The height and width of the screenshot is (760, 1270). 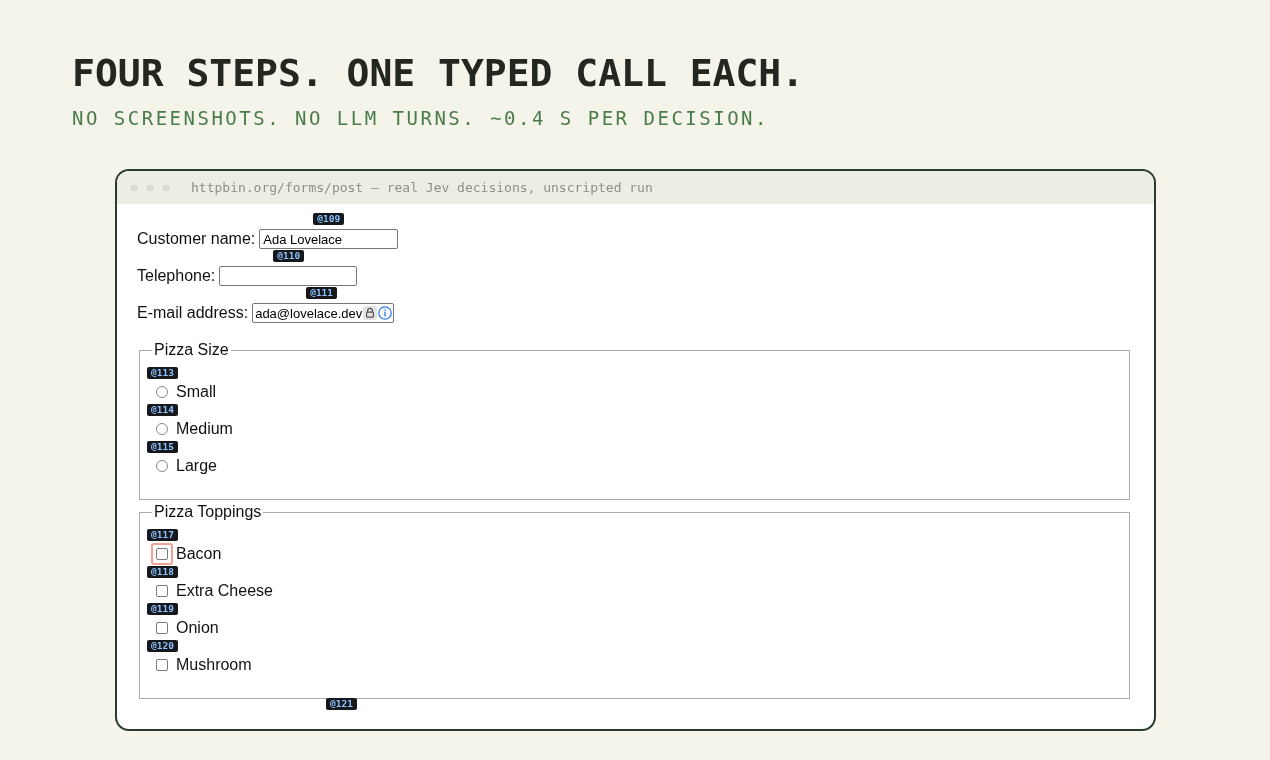 What do you see at coordinates (341, 704) in the screenshot?
I see `ref-tag: @121` at bounding box center [341, 704].